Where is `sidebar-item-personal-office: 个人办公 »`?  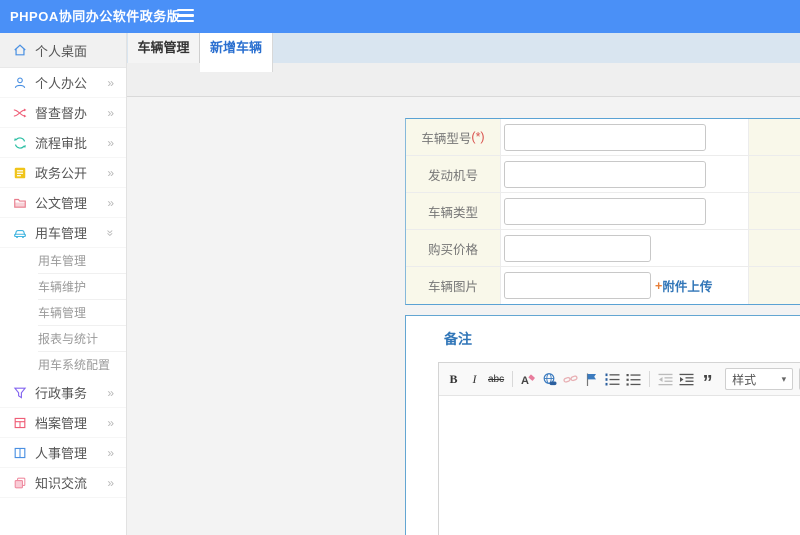 sidebar-item-personal-office: 个人办公 » is located at coordinates (63, 83).